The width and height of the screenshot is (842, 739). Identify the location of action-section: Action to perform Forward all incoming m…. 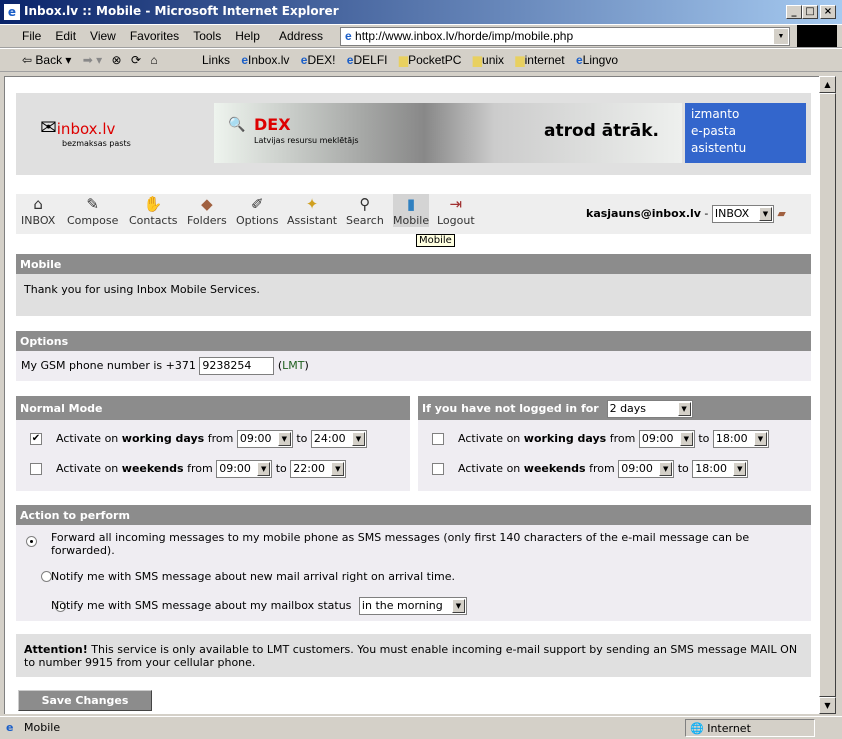
(413, 563).